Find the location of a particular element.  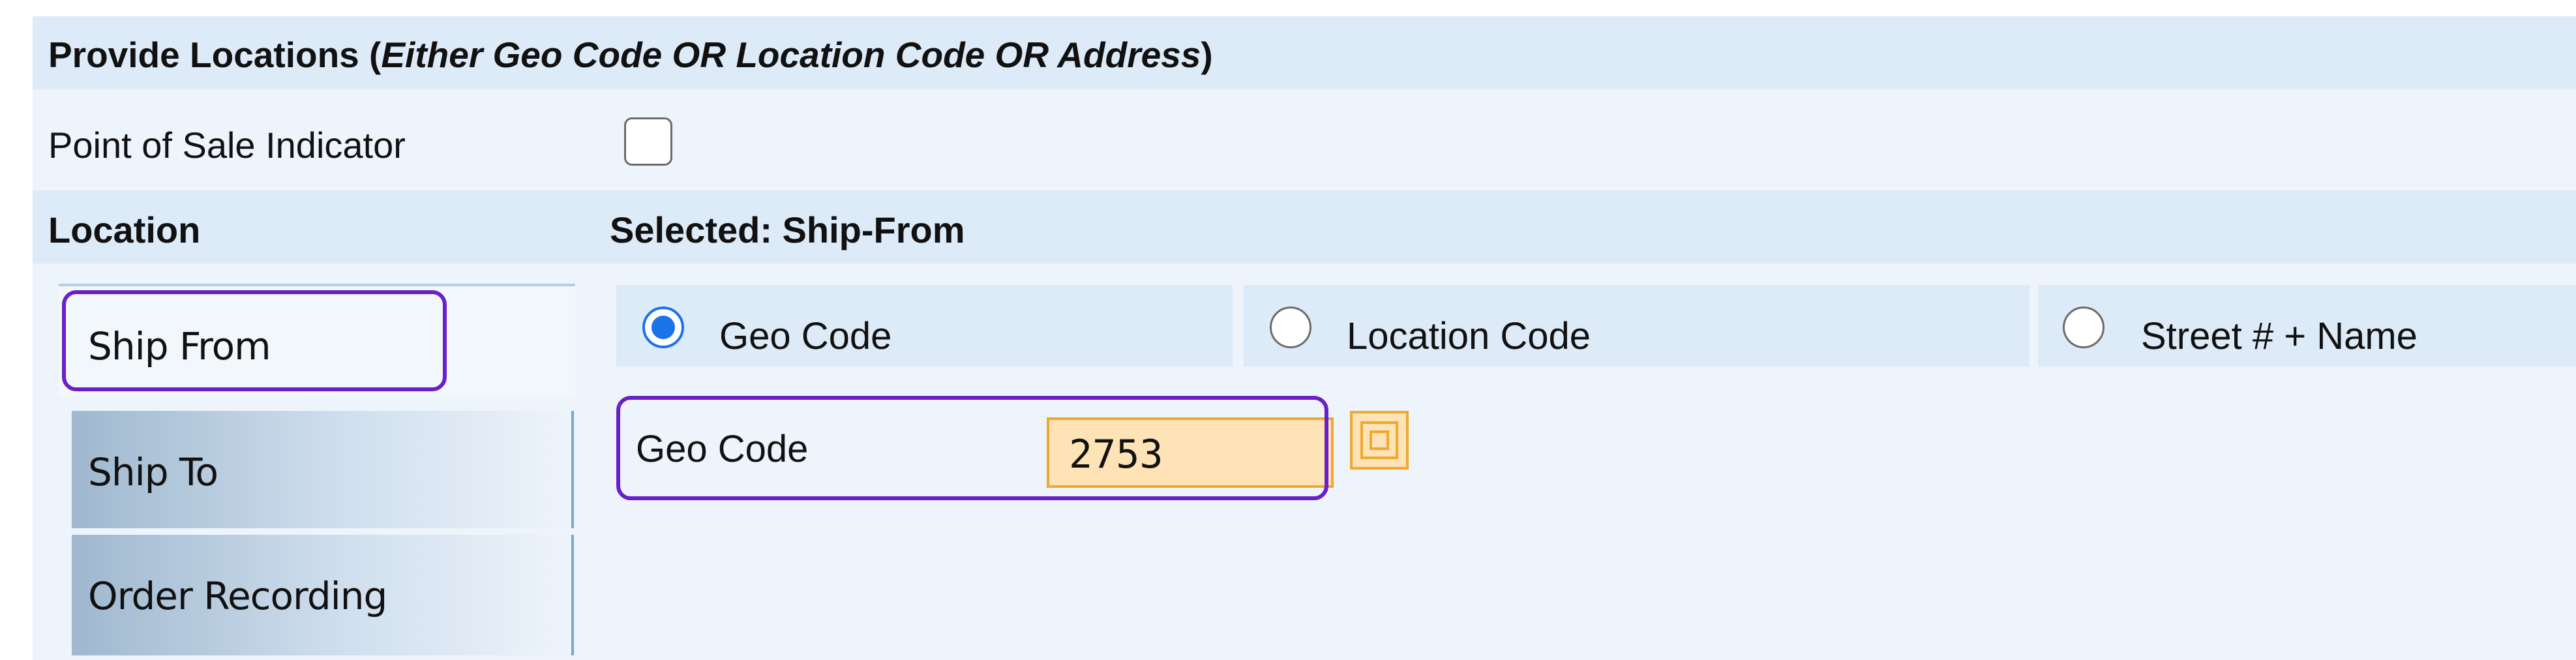

location-code-radio is located at coordinates (1290, 327).